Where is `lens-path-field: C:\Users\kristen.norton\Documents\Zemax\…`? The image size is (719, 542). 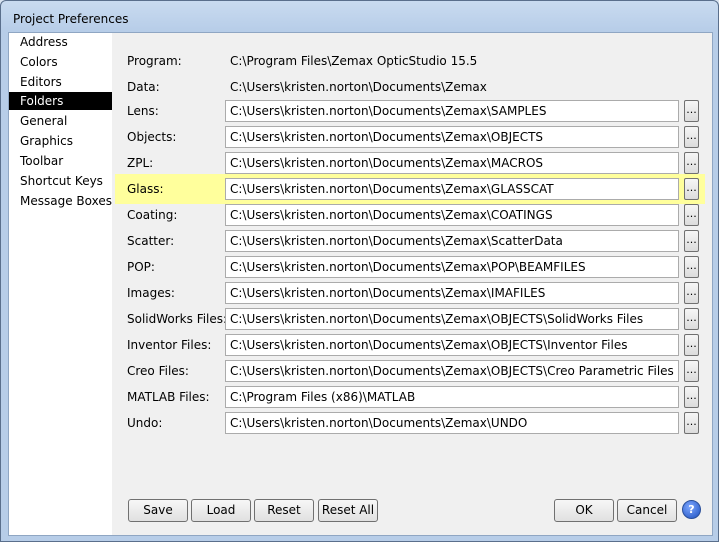 lens-path-field: C:\Users\kristen.norton\Documents\Zemax\… is located at coordinates (452, 111).